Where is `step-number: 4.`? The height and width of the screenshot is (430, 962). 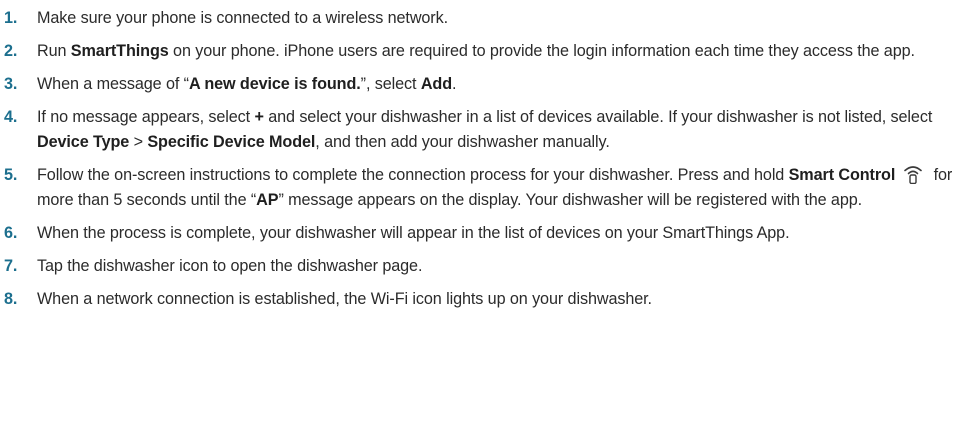 step-number: 4. is located at coordinates (11, 117).